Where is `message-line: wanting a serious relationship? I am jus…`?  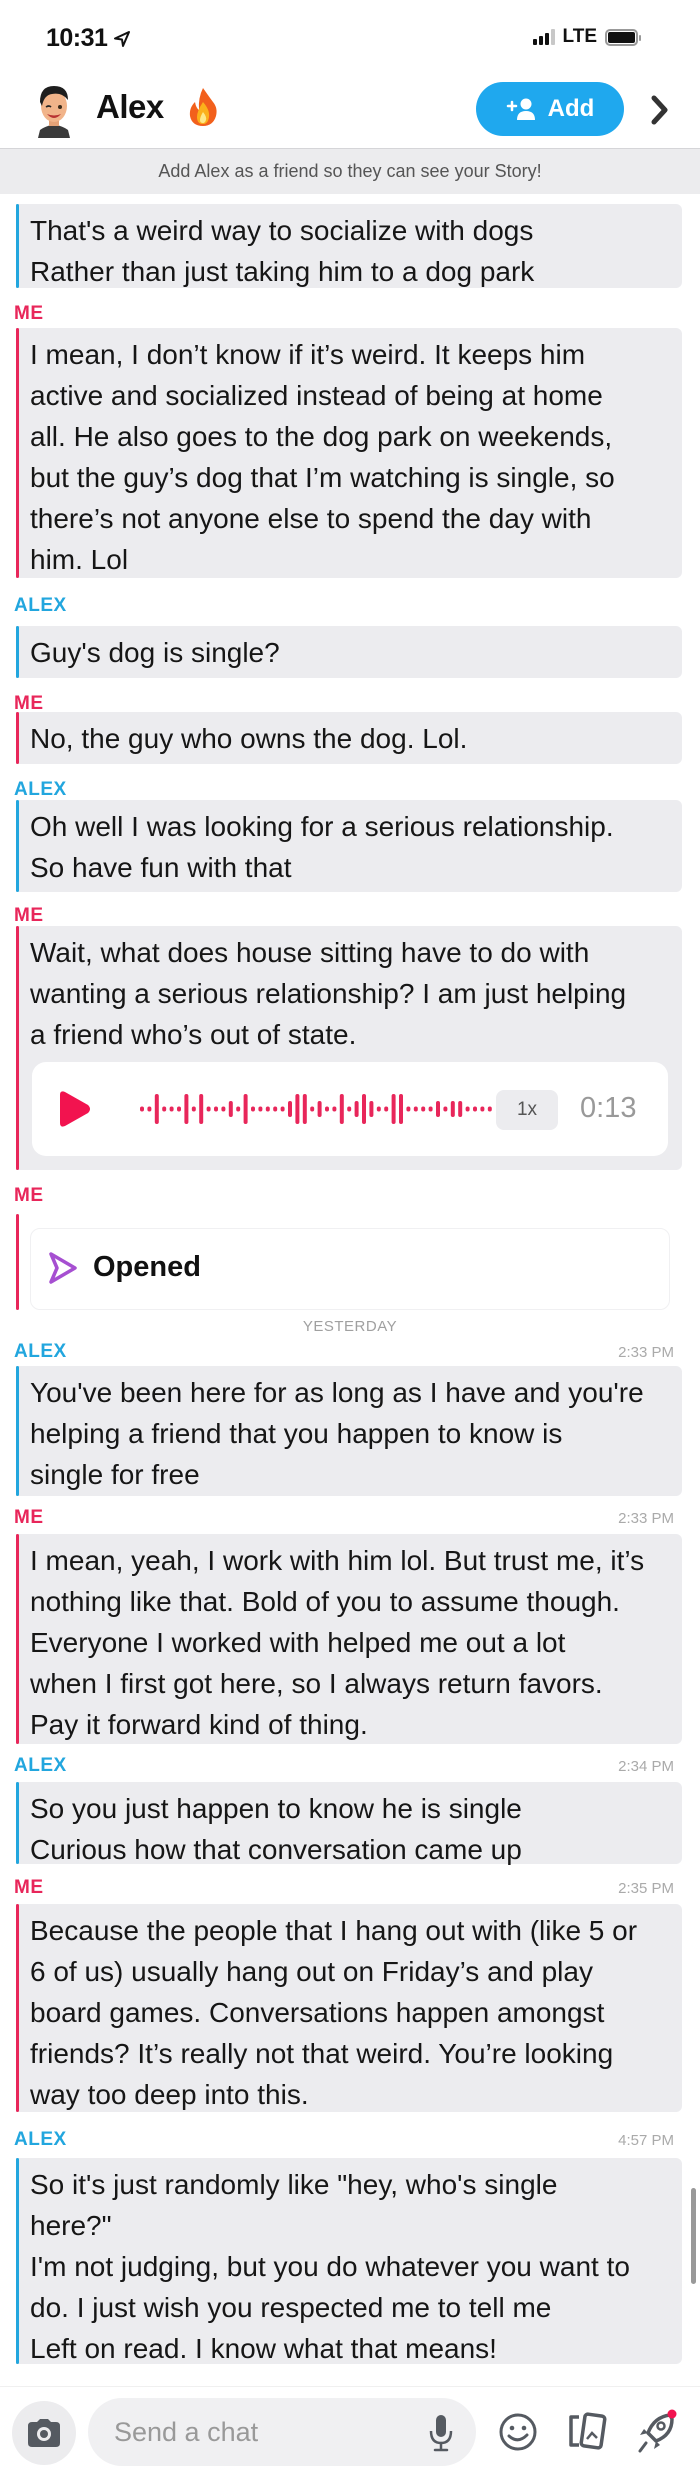
message-line: wanting a serious relationship? I am jus… is located at coordinates (328, 993).